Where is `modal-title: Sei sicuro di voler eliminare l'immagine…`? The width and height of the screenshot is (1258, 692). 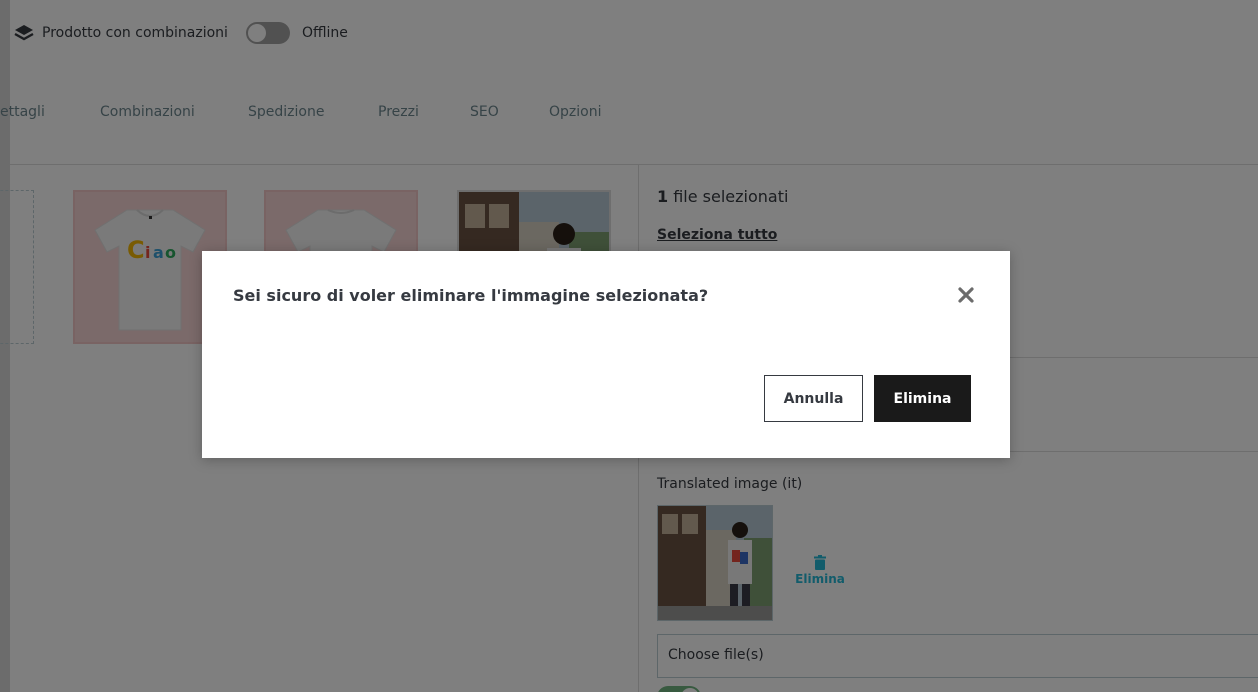 modal-title: Sei sicuro di voler eliminare l'immagine… is located at coordinates (471, 295).